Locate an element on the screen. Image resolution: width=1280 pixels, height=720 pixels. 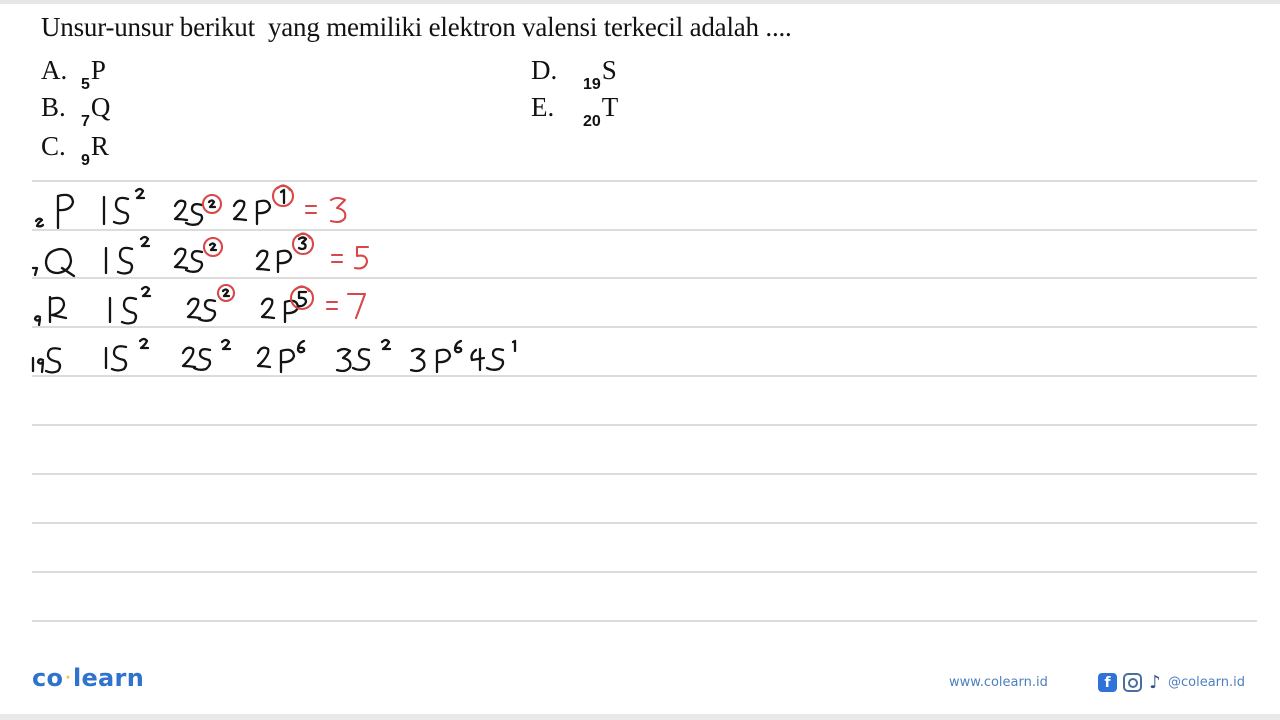
social-handle: @colearn.id is located at coordinates (1206, 682).